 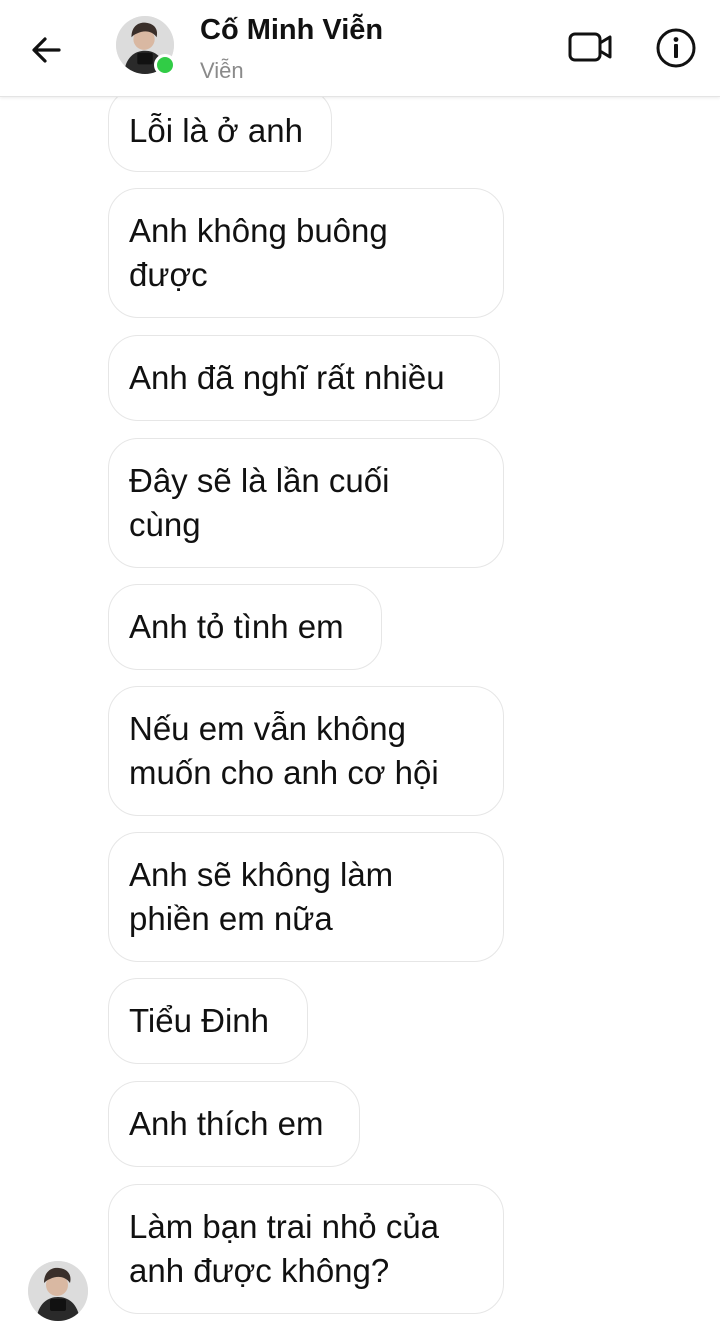 What do you see at coordinates (360, 48) in the screenshot?
I see `chat-header: Cố Minh Viễn Viễn` at bounding box center [360, 48].